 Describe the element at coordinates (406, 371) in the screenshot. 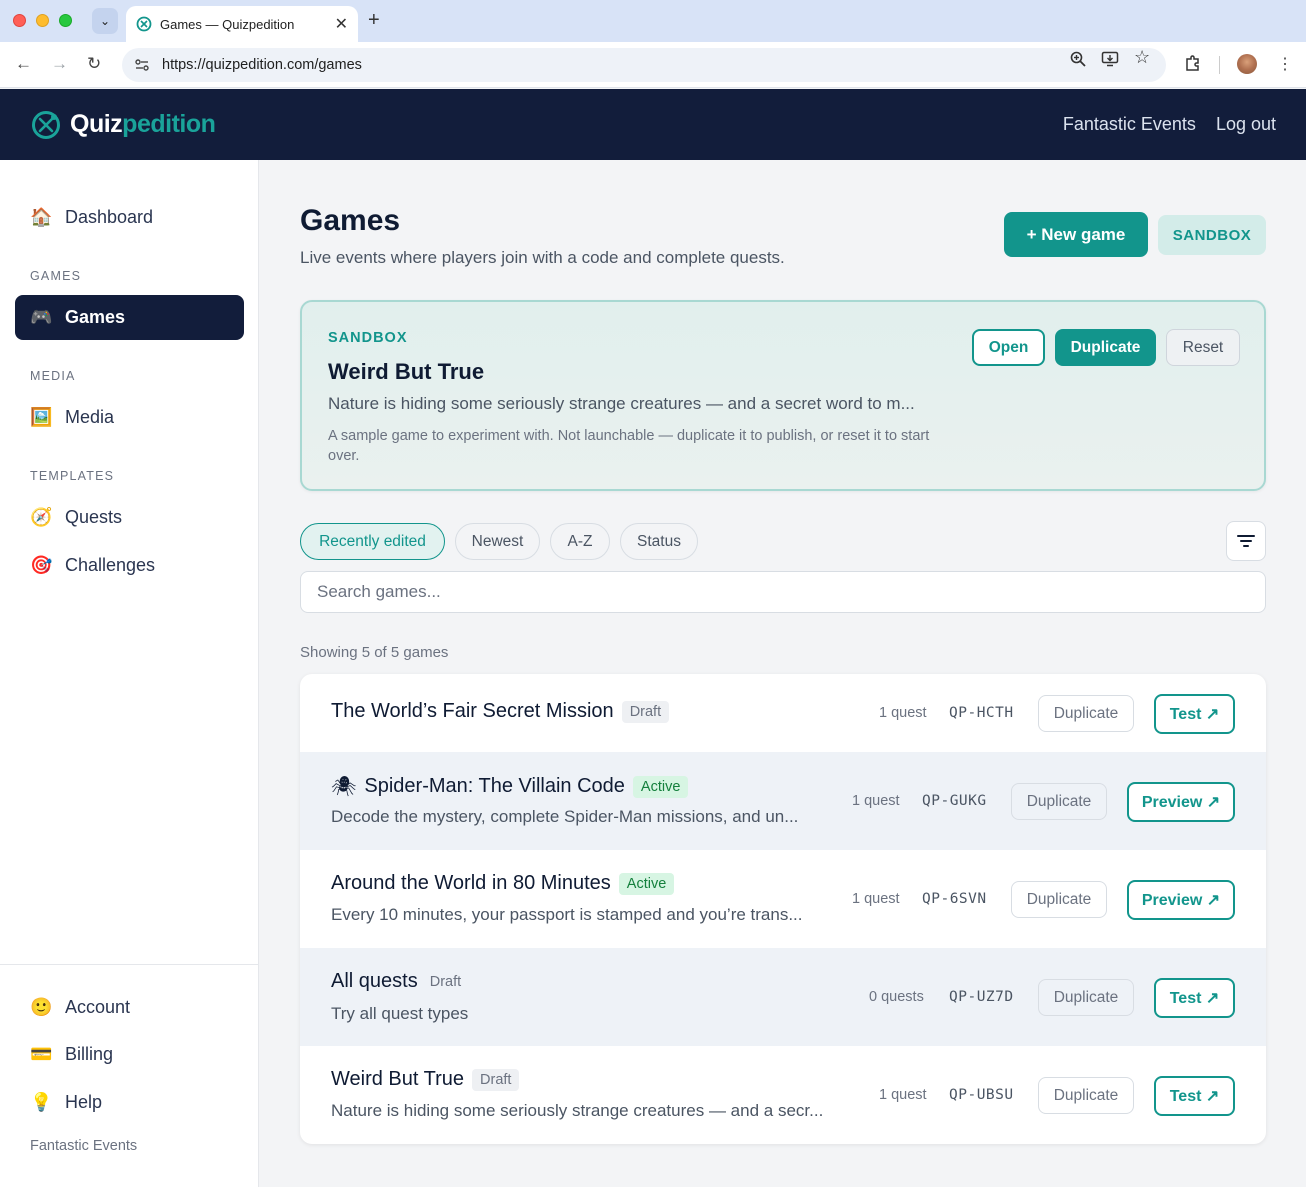

I see `sandbox-title: Weird But True` at that location.